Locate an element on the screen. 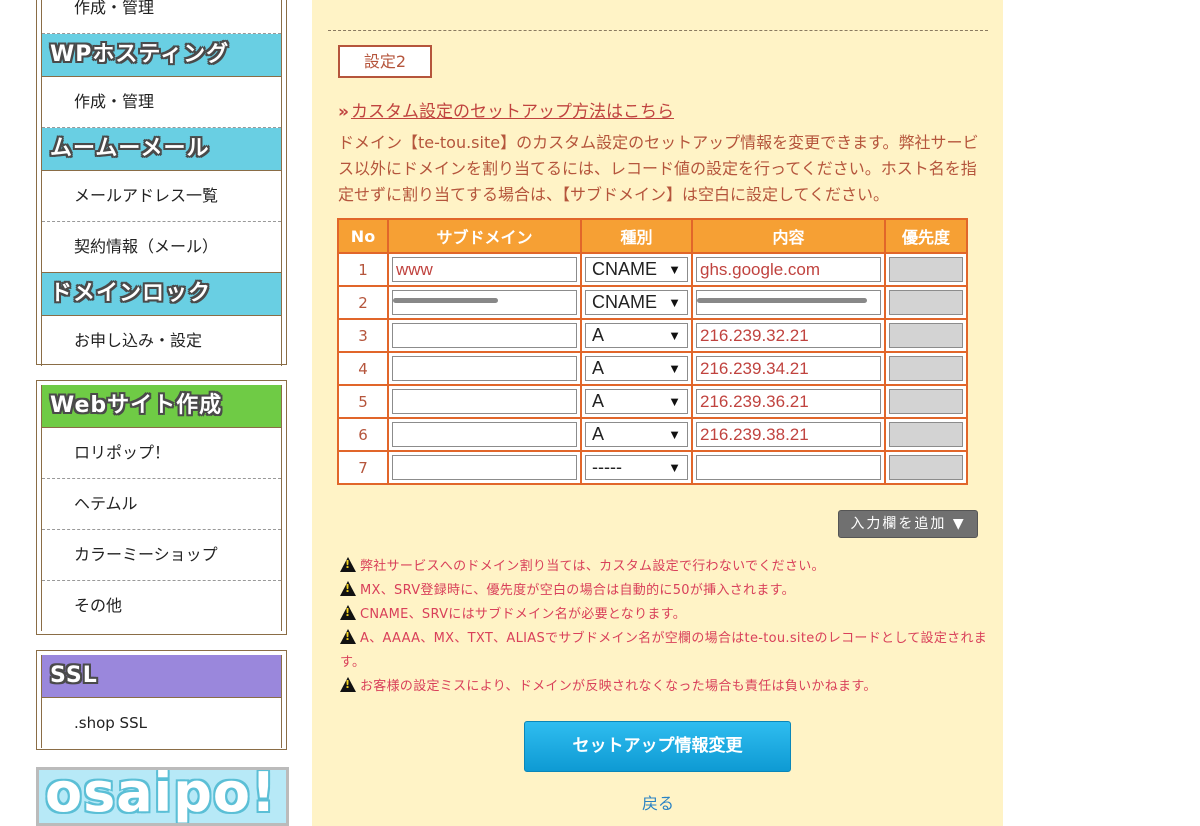 The height and width of the screenshot is (826, 1200). back-link: 戻る is located at coordinates (658, 802).